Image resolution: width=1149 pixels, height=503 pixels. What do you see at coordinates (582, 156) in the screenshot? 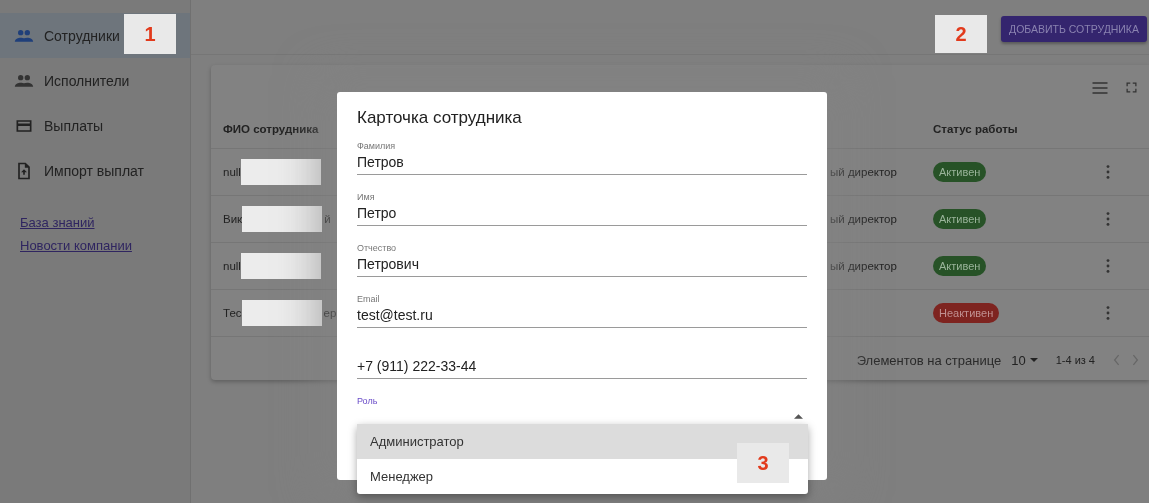
I see `text-field: Фамилия Петров` at bounding box center [582, 156].